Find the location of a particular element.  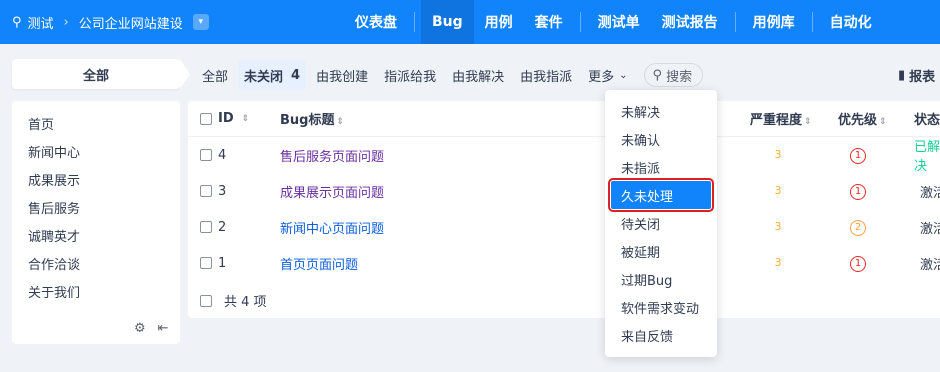

module-all-button: 全部 is located at coordinates (101, 74).